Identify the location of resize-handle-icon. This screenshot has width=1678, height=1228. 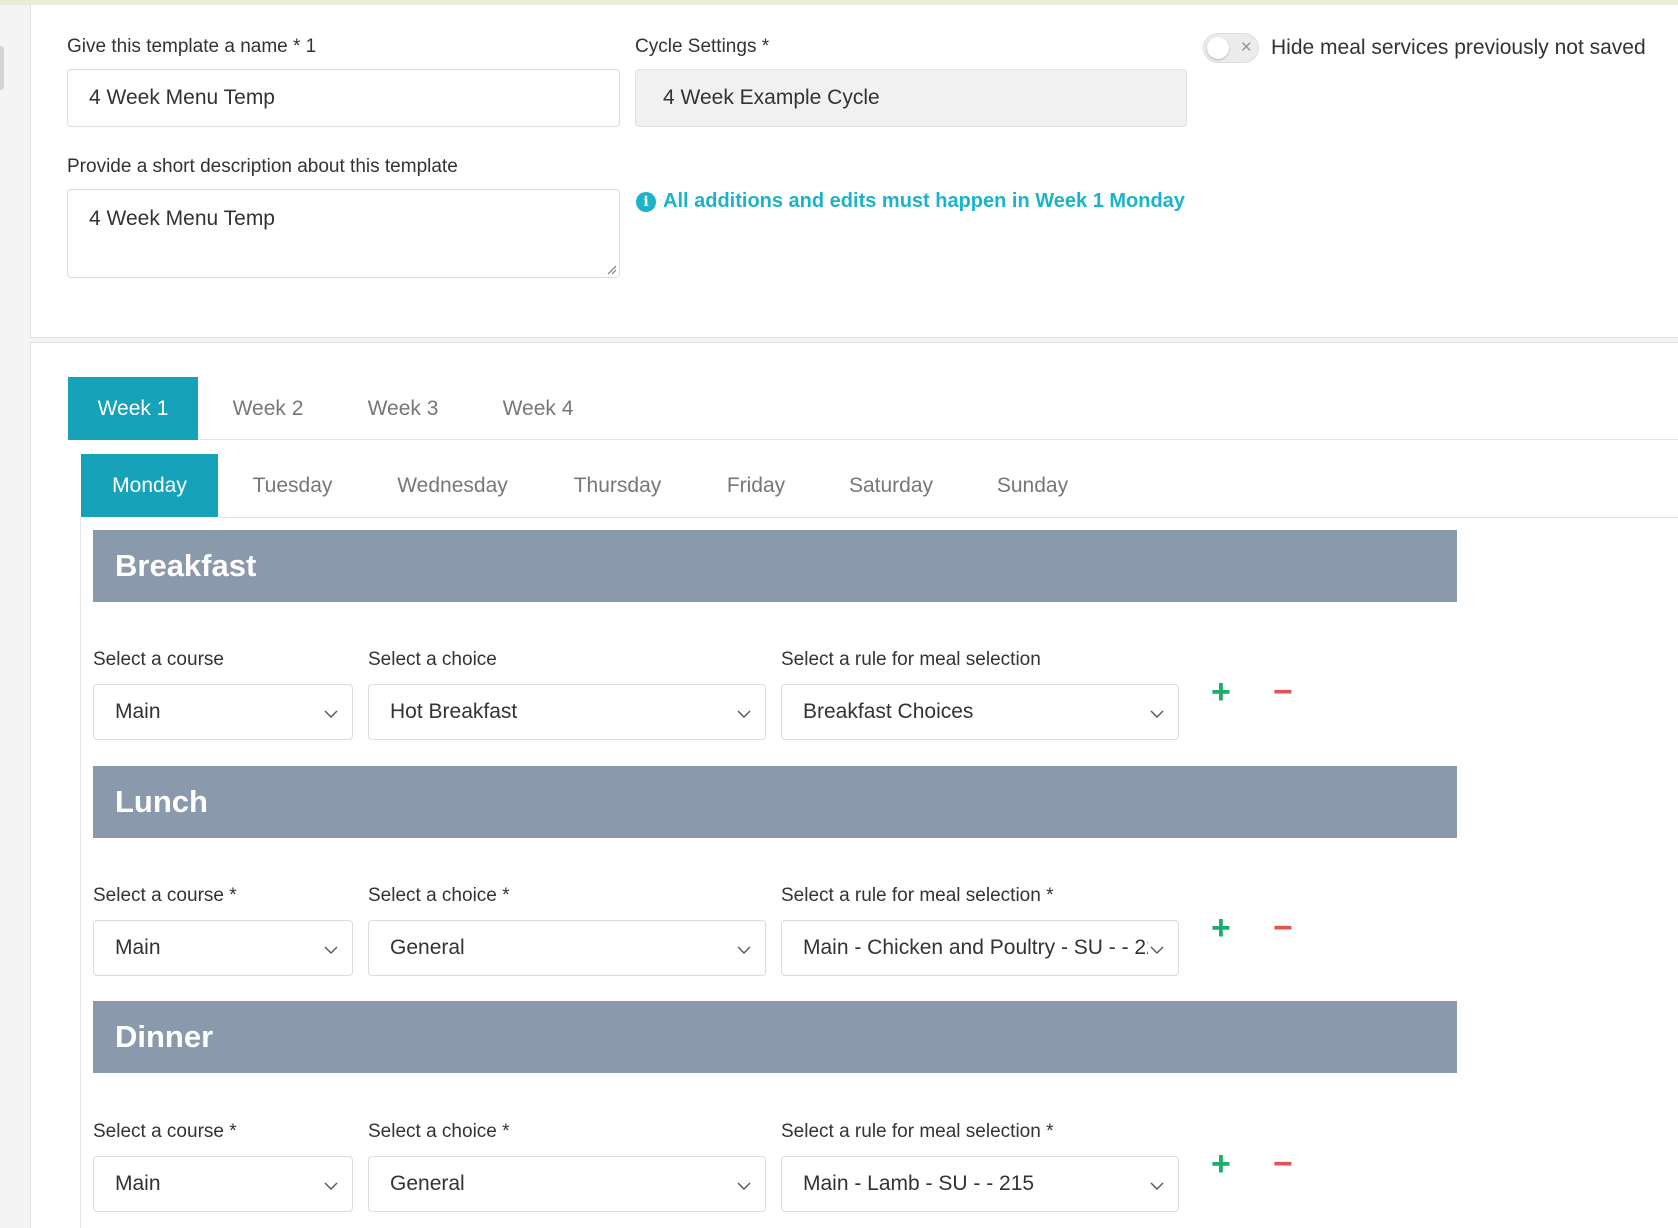
(611, 269).